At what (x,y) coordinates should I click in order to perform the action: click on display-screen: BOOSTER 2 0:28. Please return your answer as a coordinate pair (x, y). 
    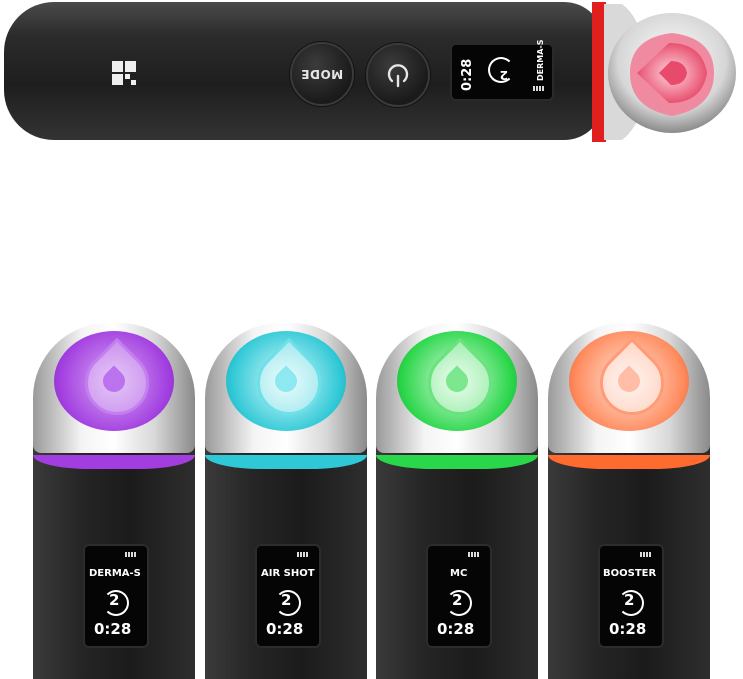
    Looking at the image, I should click on (631, 596).